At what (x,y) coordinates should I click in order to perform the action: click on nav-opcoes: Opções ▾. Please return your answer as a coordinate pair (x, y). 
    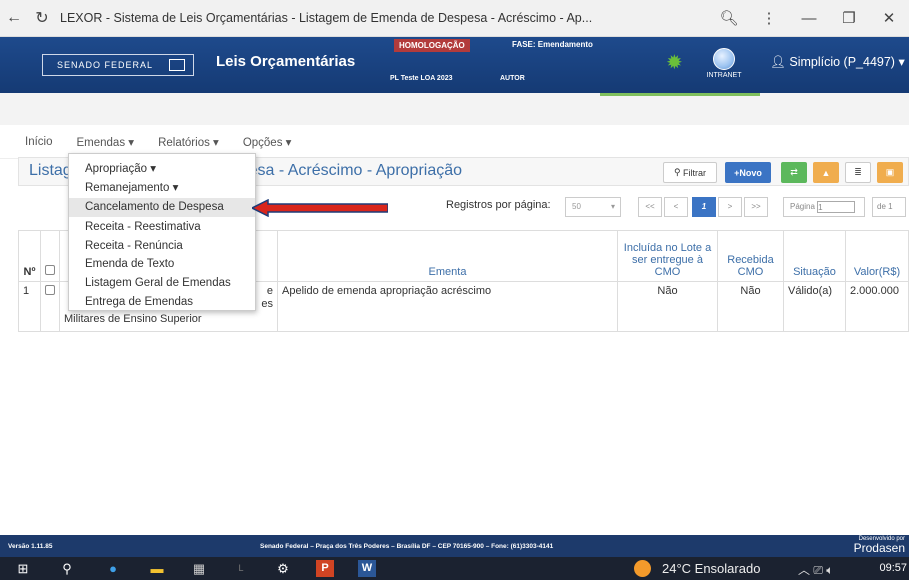
    Looking at the image, I should click on (267, 142).